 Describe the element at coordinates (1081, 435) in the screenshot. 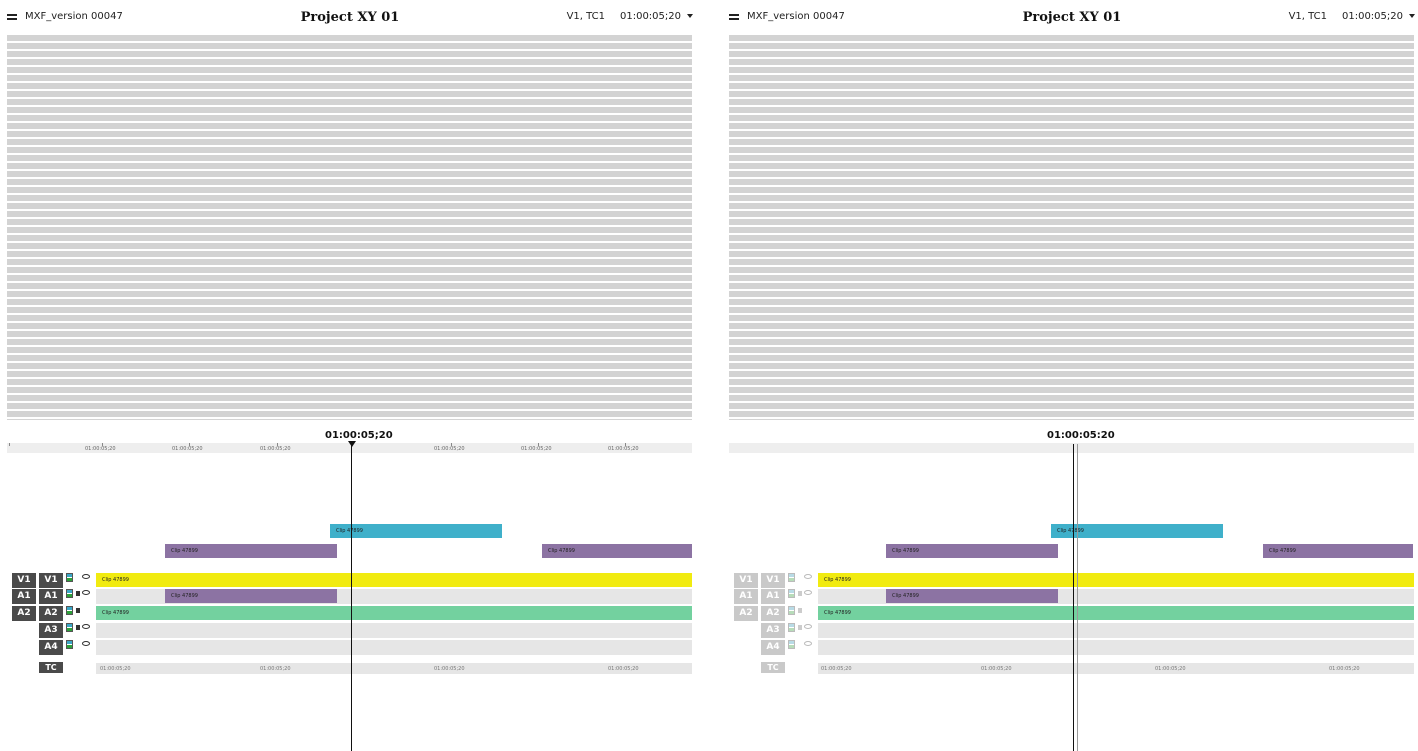

I see `playhead-timecode: 01:00:05:20` at that location.